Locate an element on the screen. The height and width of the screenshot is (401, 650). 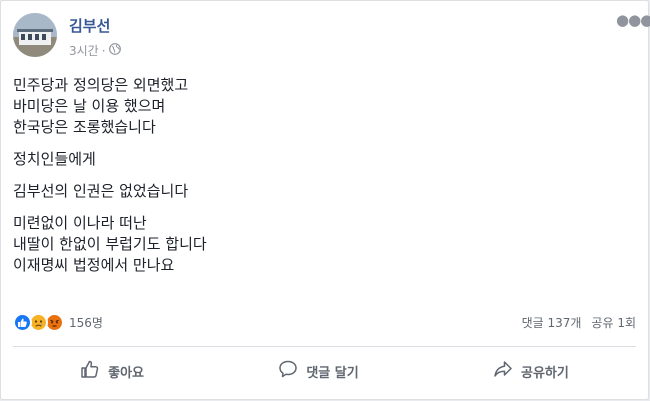
paragraph: 김부선의 인권은 없었습니다 is located at coordinates (323, 191).